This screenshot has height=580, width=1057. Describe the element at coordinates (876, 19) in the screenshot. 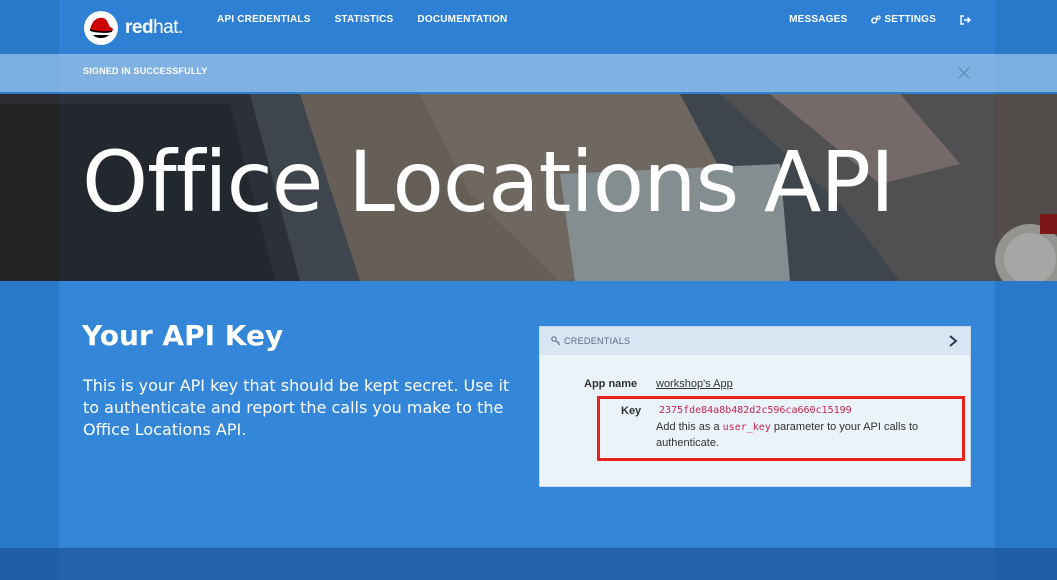

I see `gears-icon` at that location.